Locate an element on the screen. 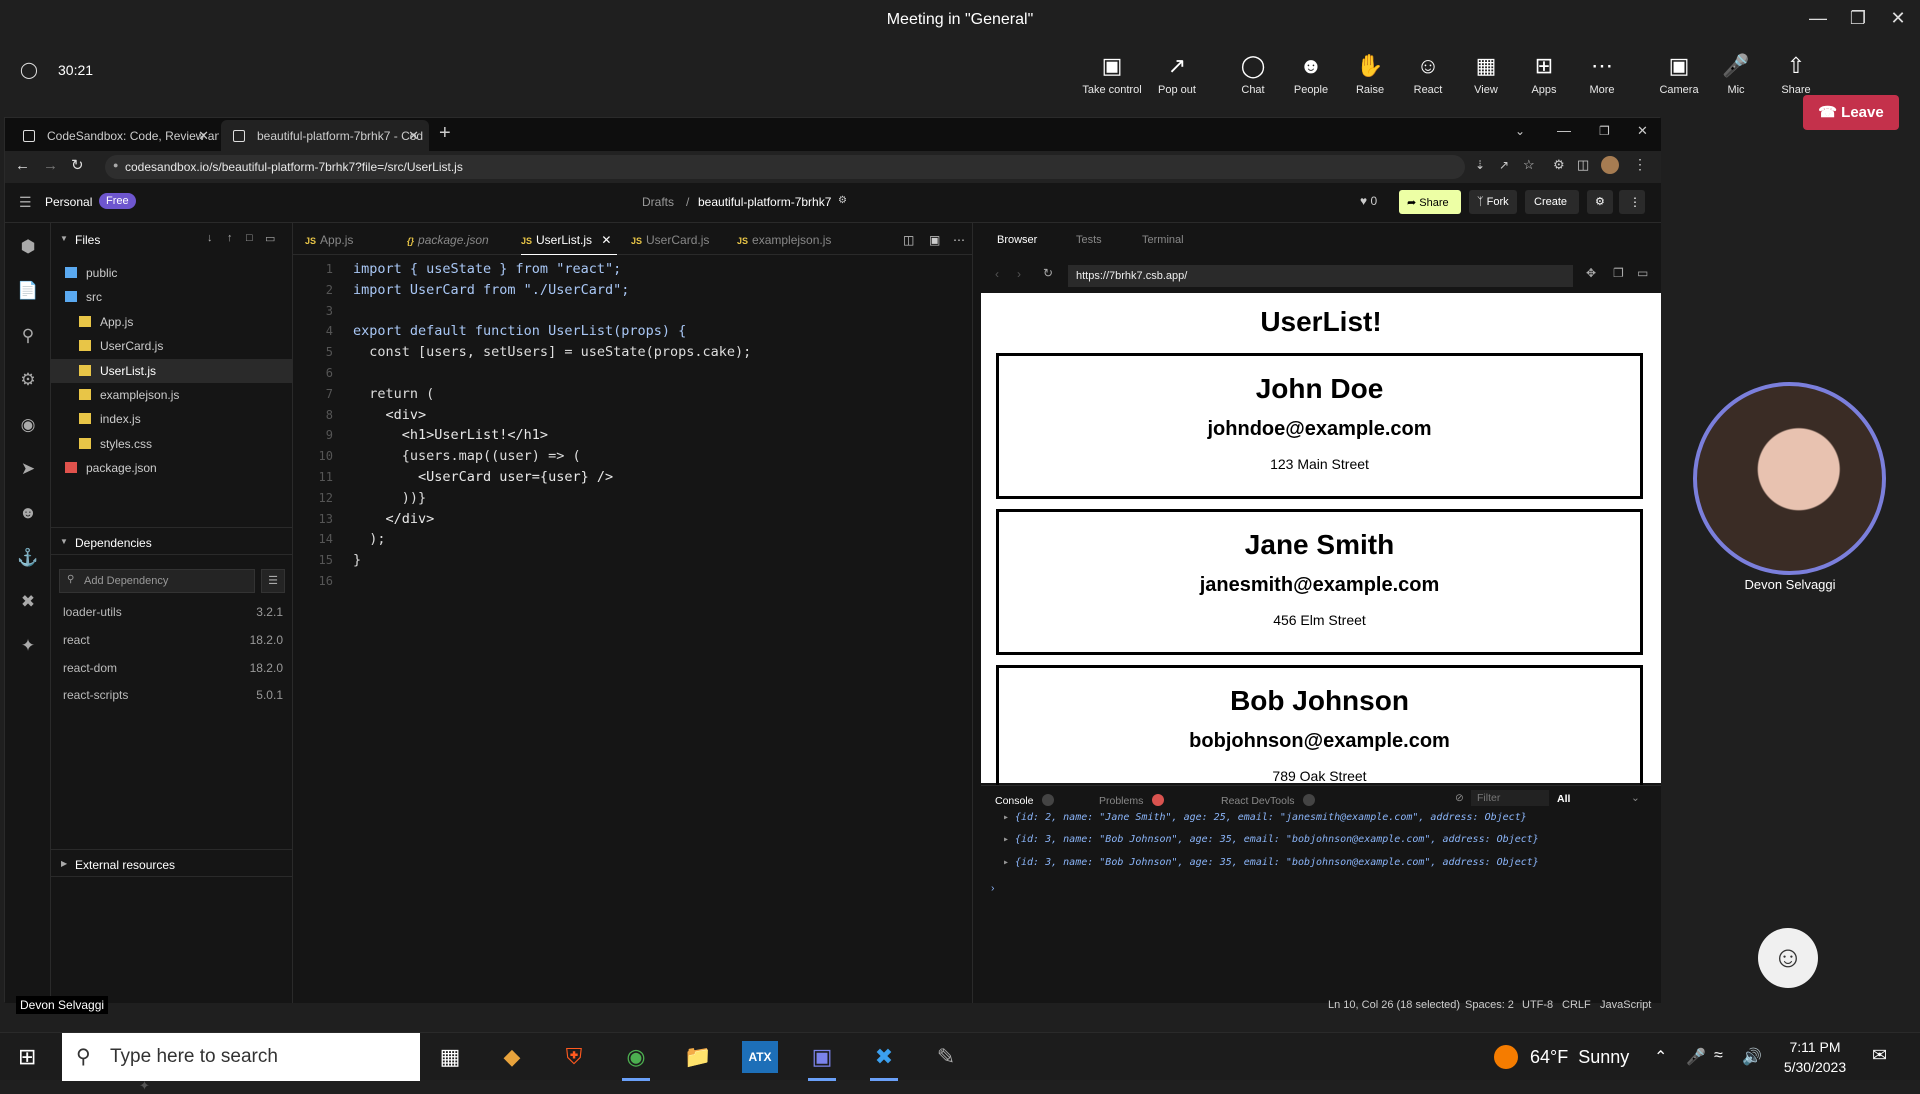 This screenshot has width=1920, height=1094. upload-icon: ↑ is located at coordinates (230, 238).